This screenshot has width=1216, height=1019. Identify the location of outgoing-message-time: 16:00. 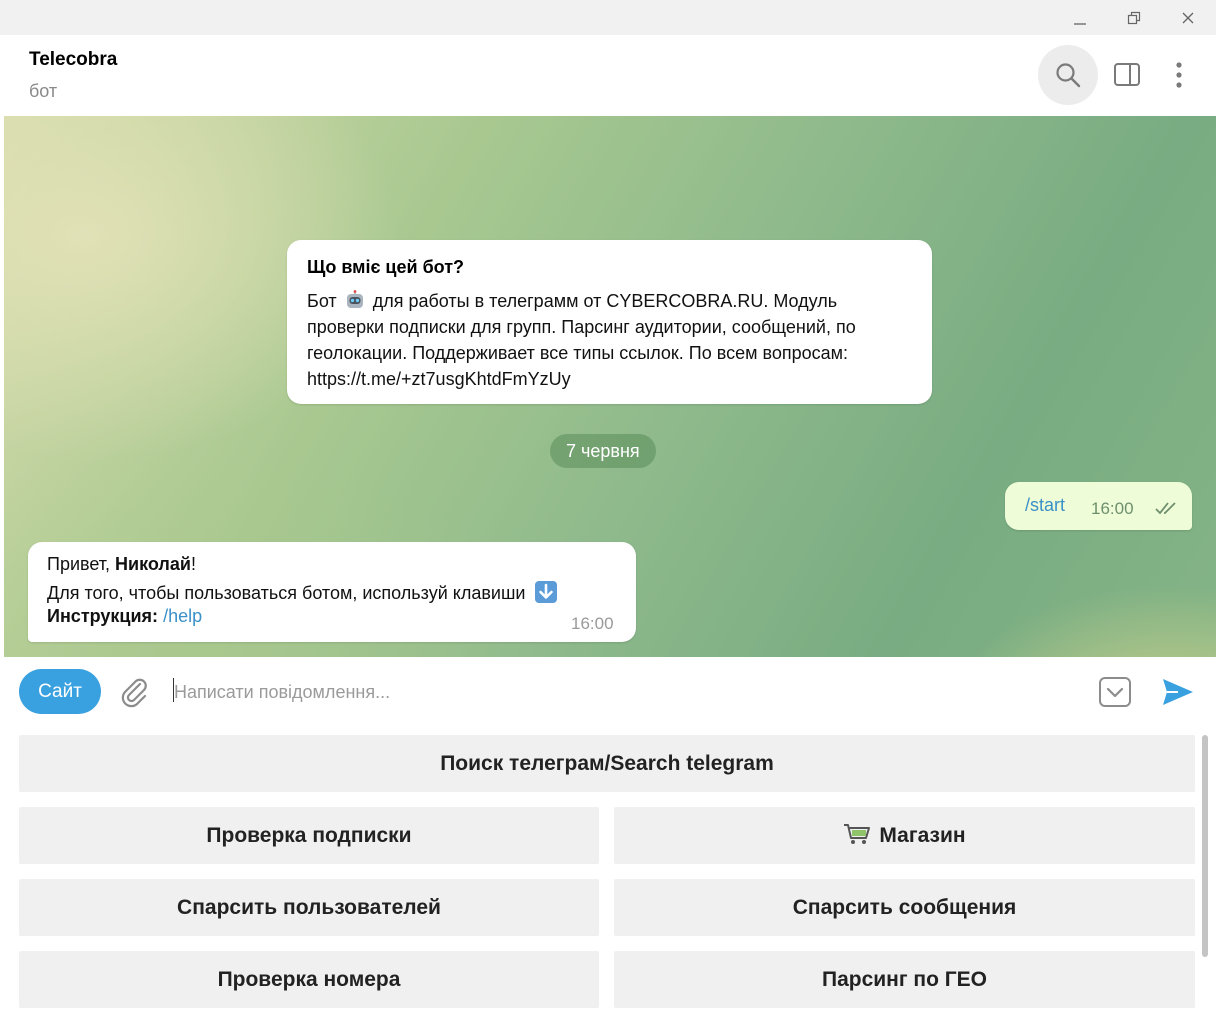
(1112, 508).